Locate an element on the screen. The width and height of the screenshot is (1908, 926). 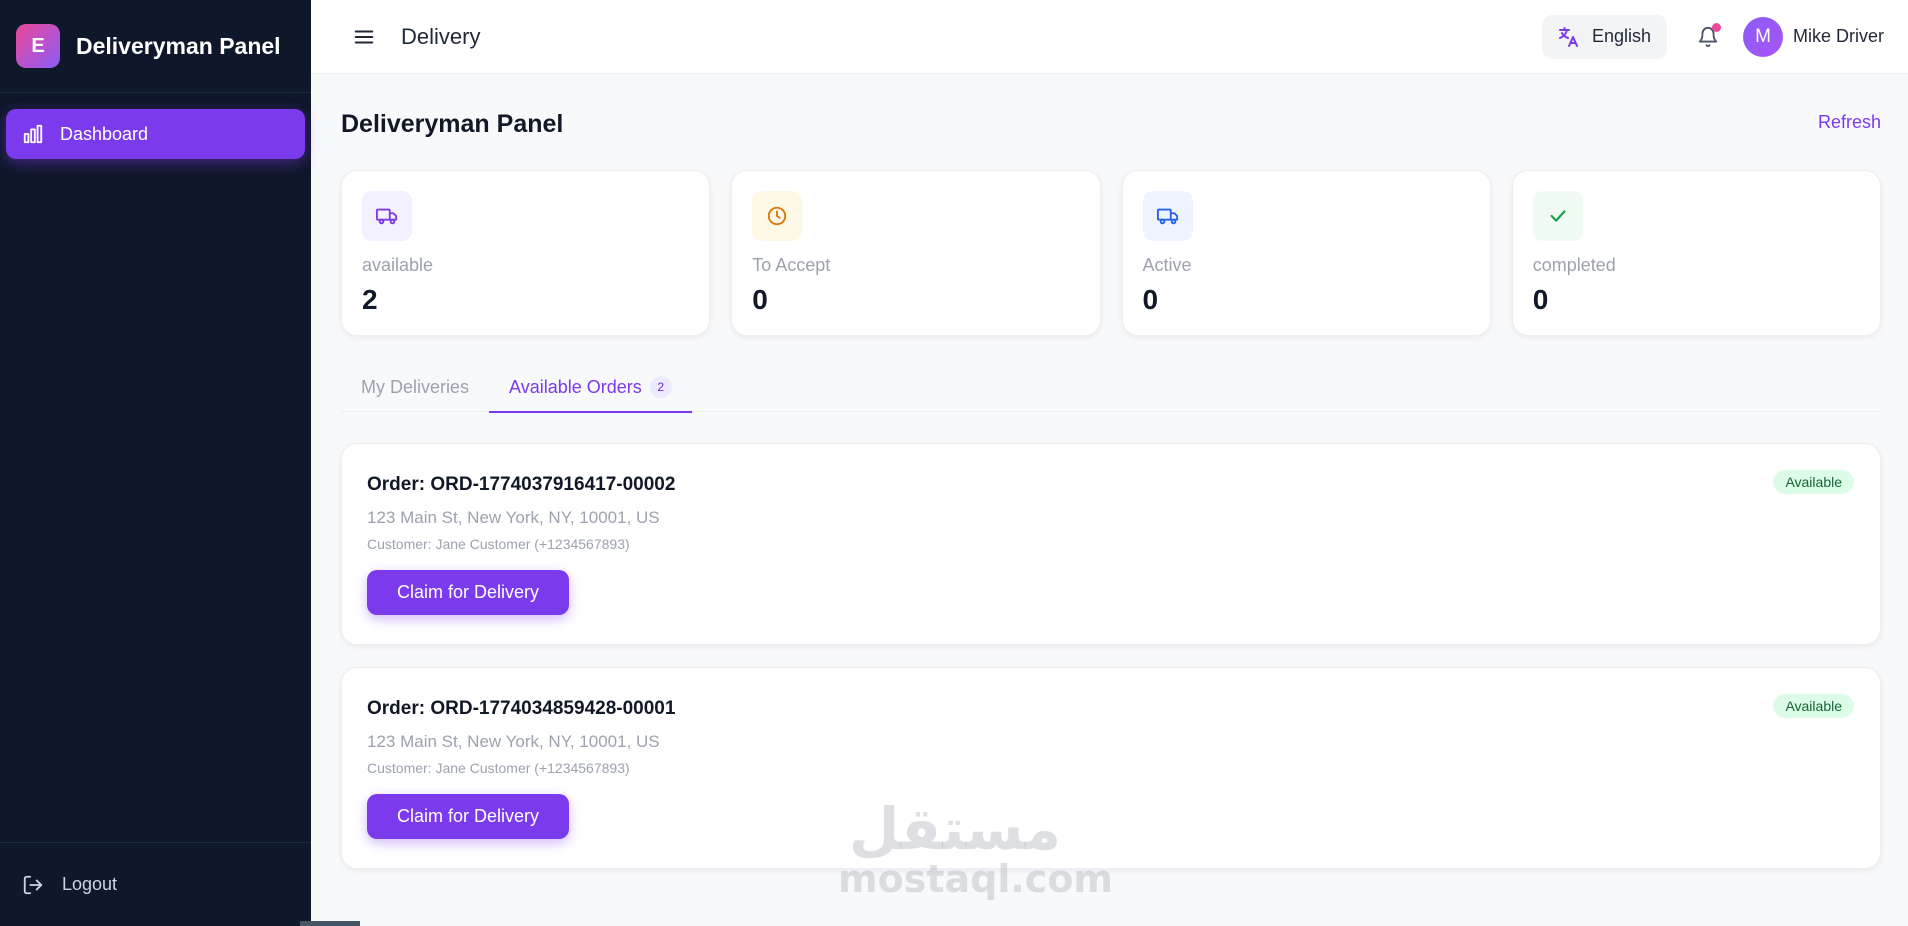
tab-my-deliveries: My Deliveries is located at coordinates (415, 387).